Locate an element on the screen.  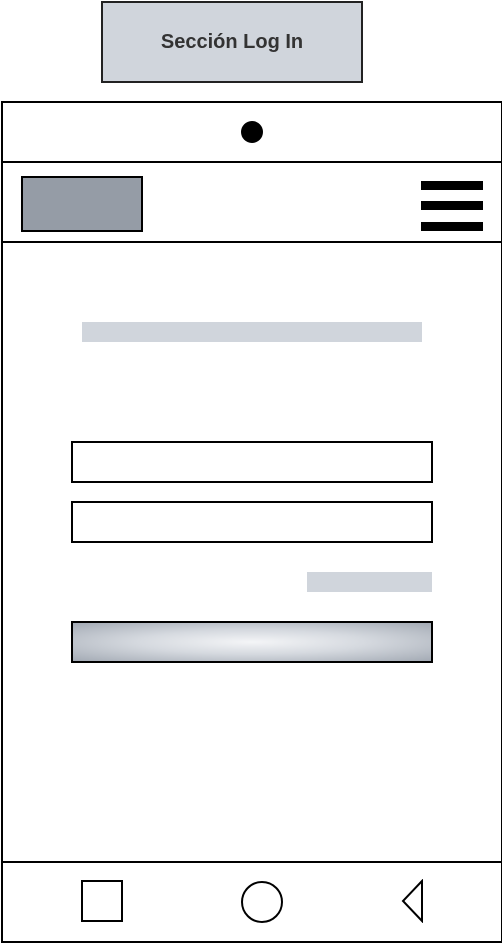
circle-home-icon is located at coordinates (262, 902).